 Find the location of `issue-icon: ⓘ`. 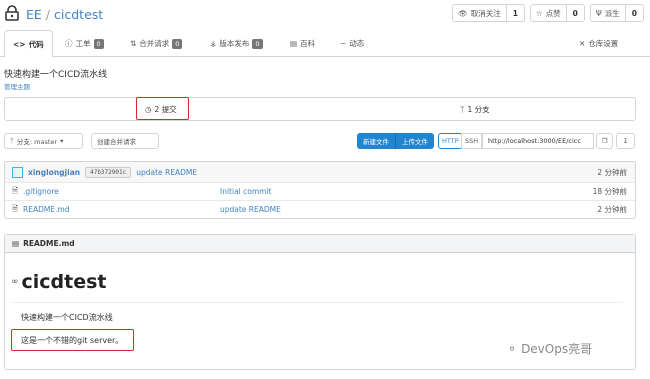

issue-icon: ⓘ is located at coordinates (69, 43).